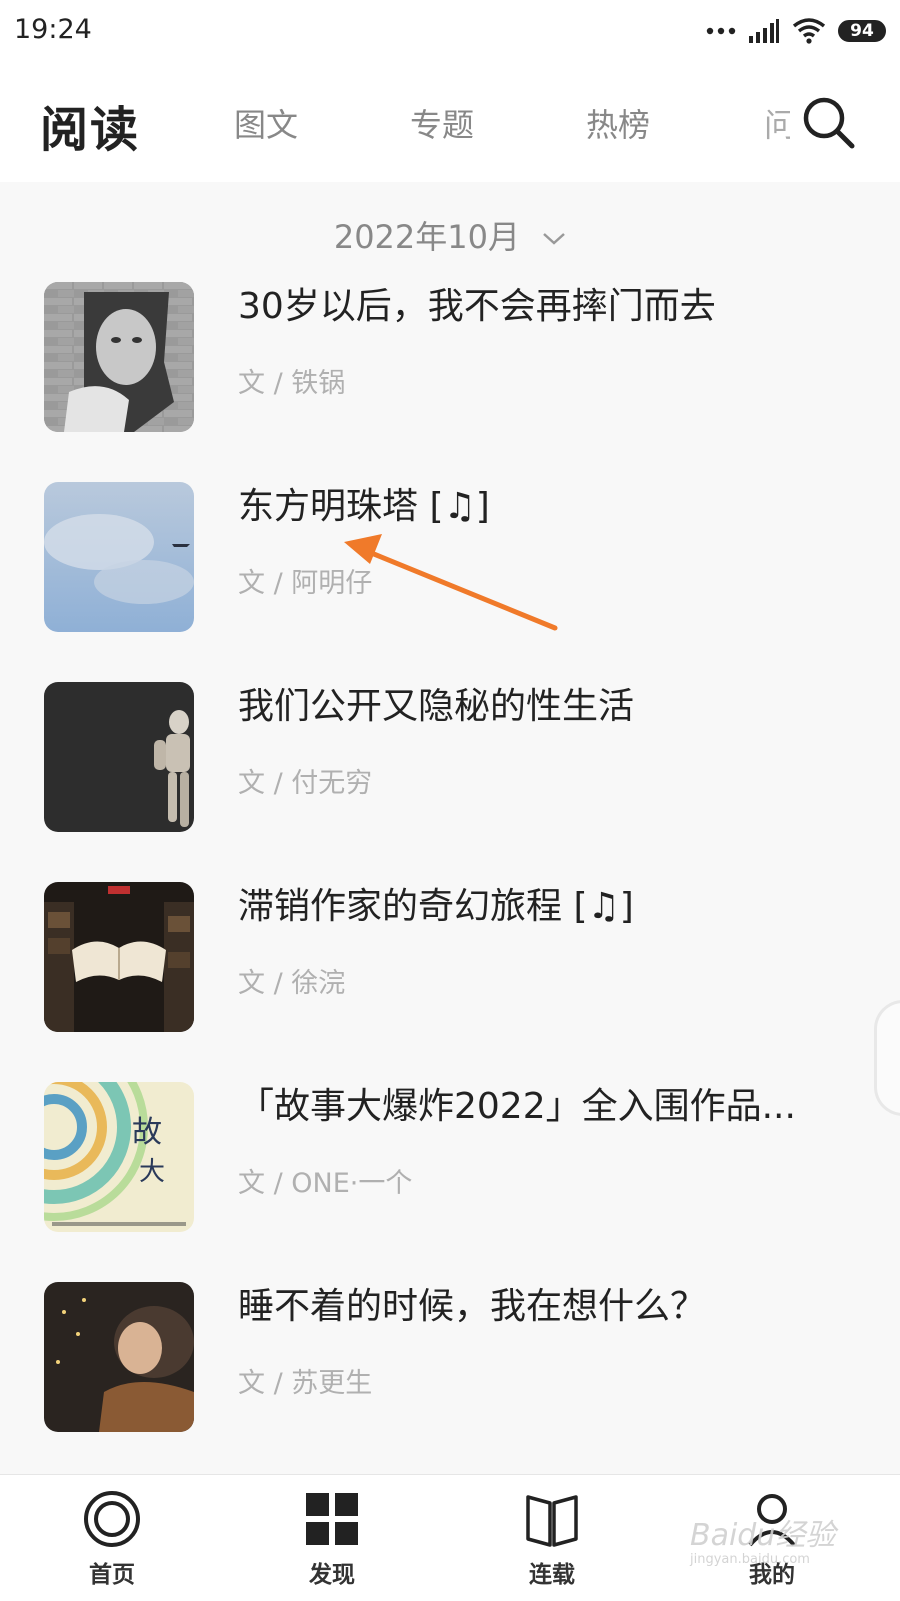 The image size is (900, 1601). Describe the element at coordinates (552, 1521) in the screenshot. I see `book-icon` at that location.